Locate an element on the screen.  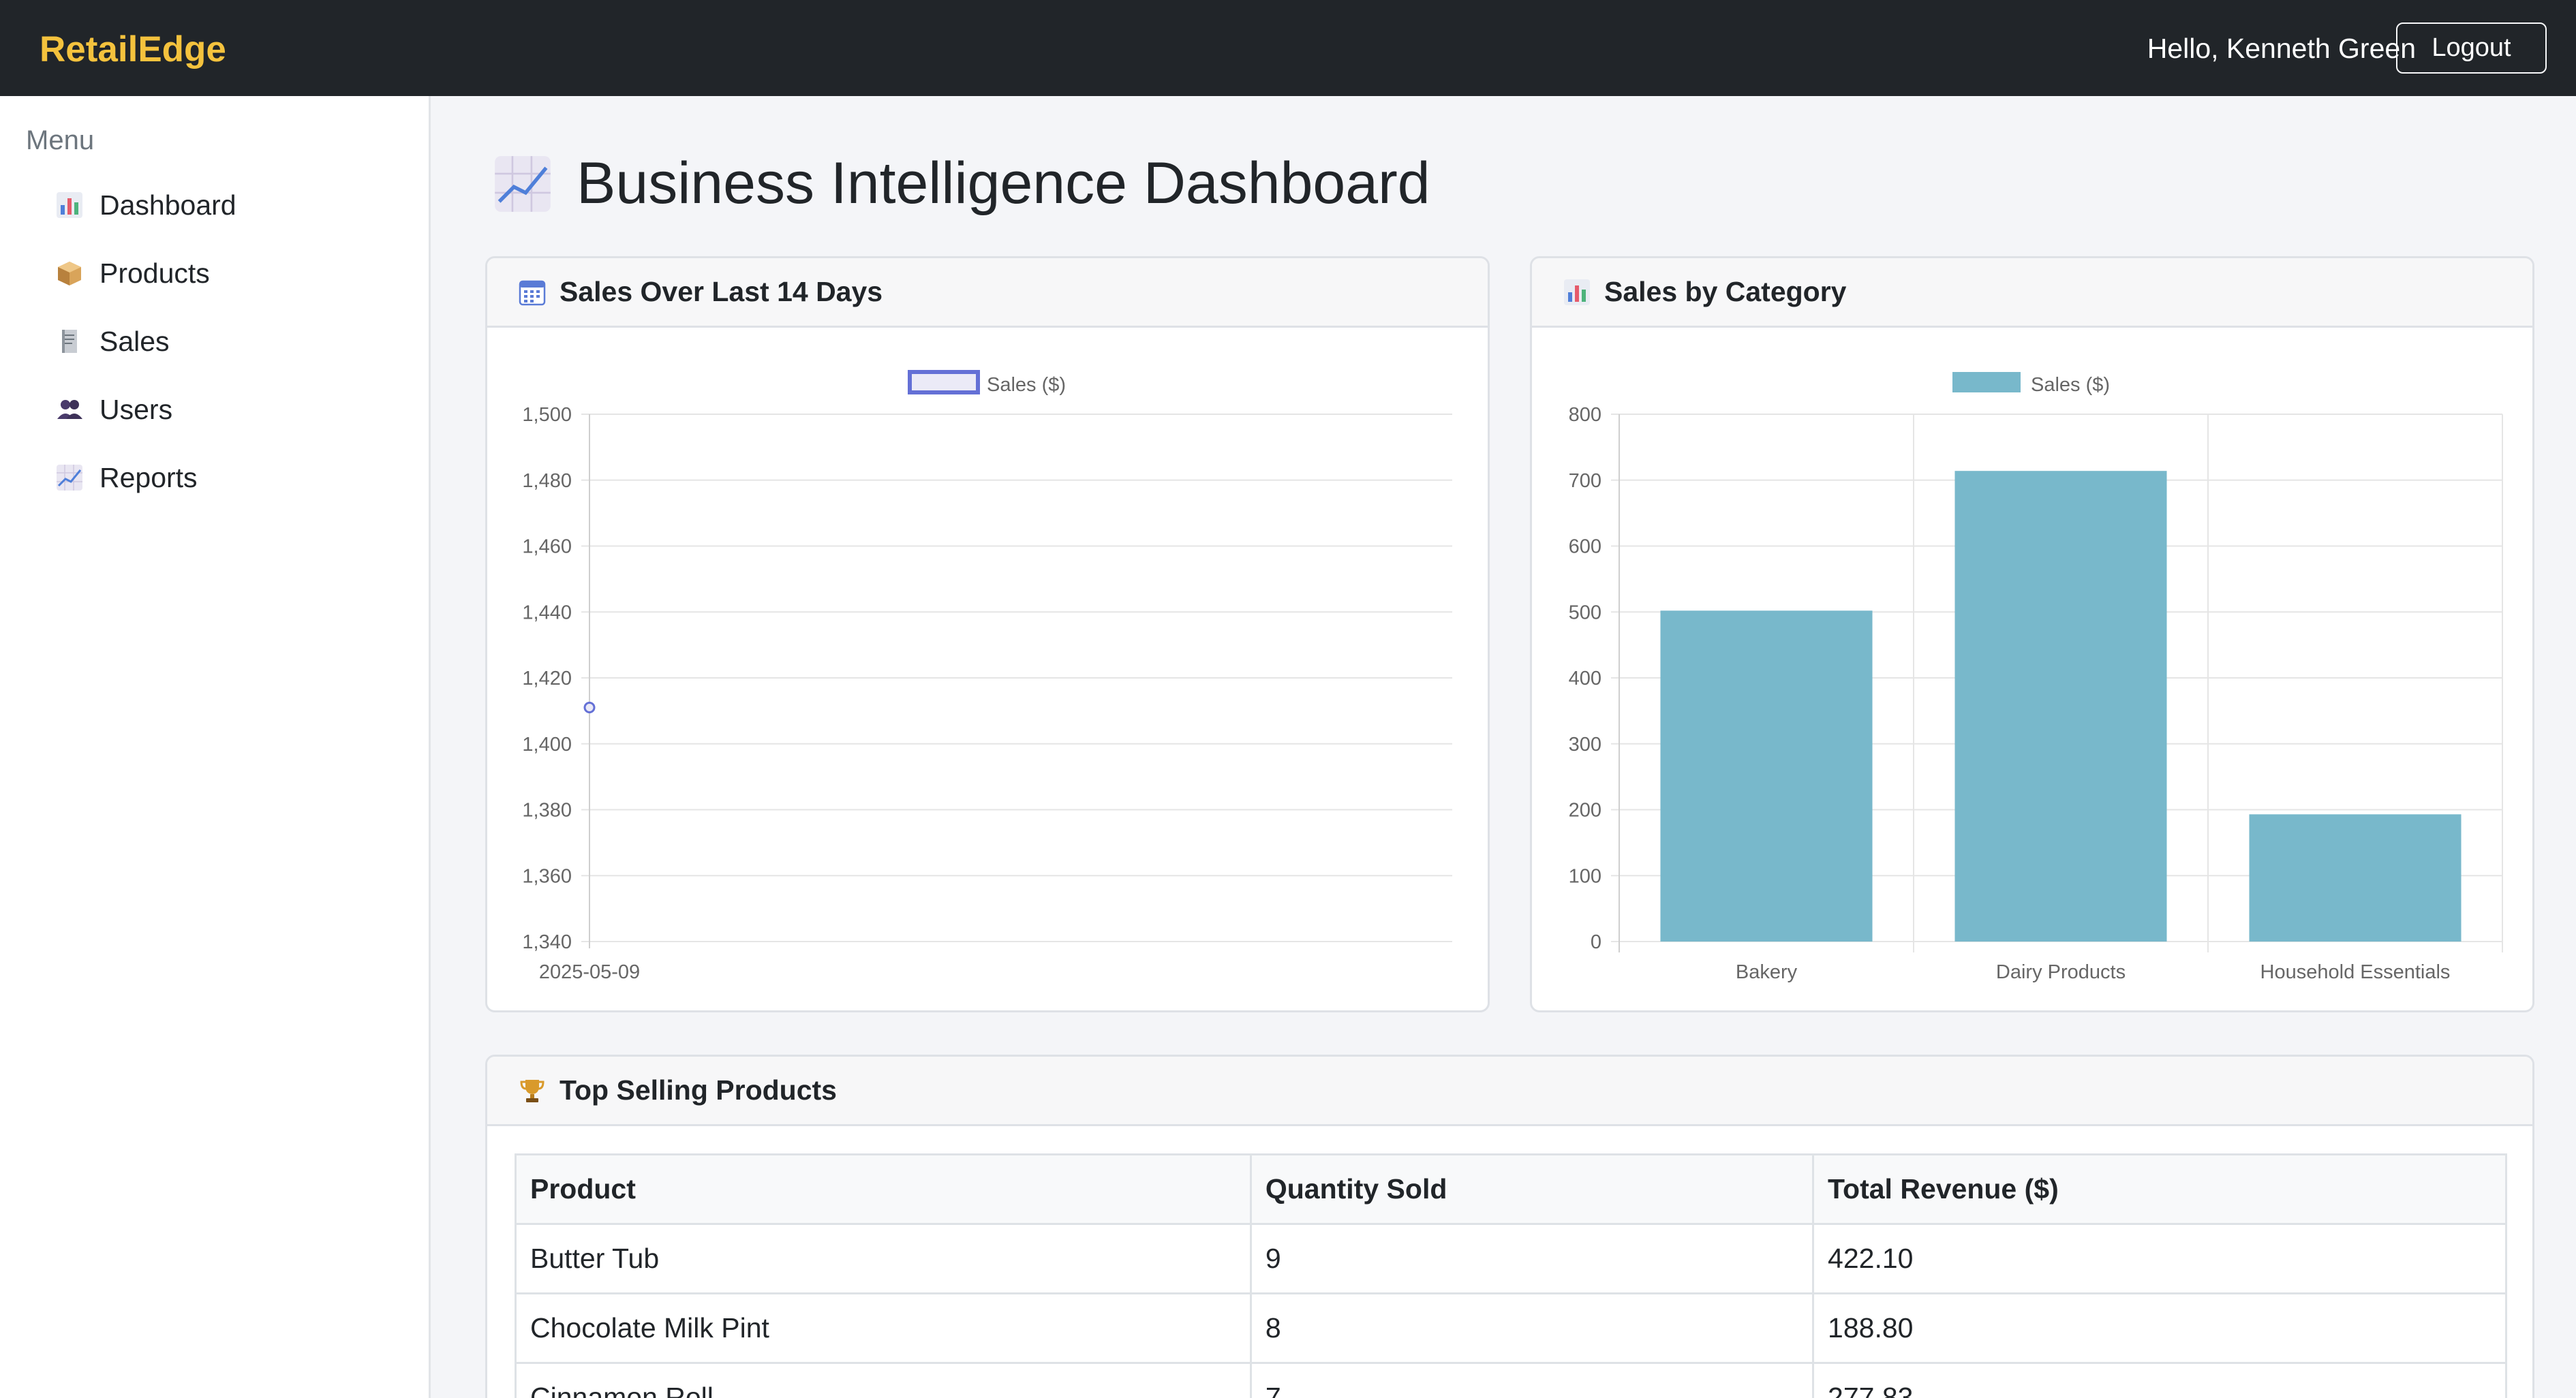
data-point is located at coordinates (589, 708).